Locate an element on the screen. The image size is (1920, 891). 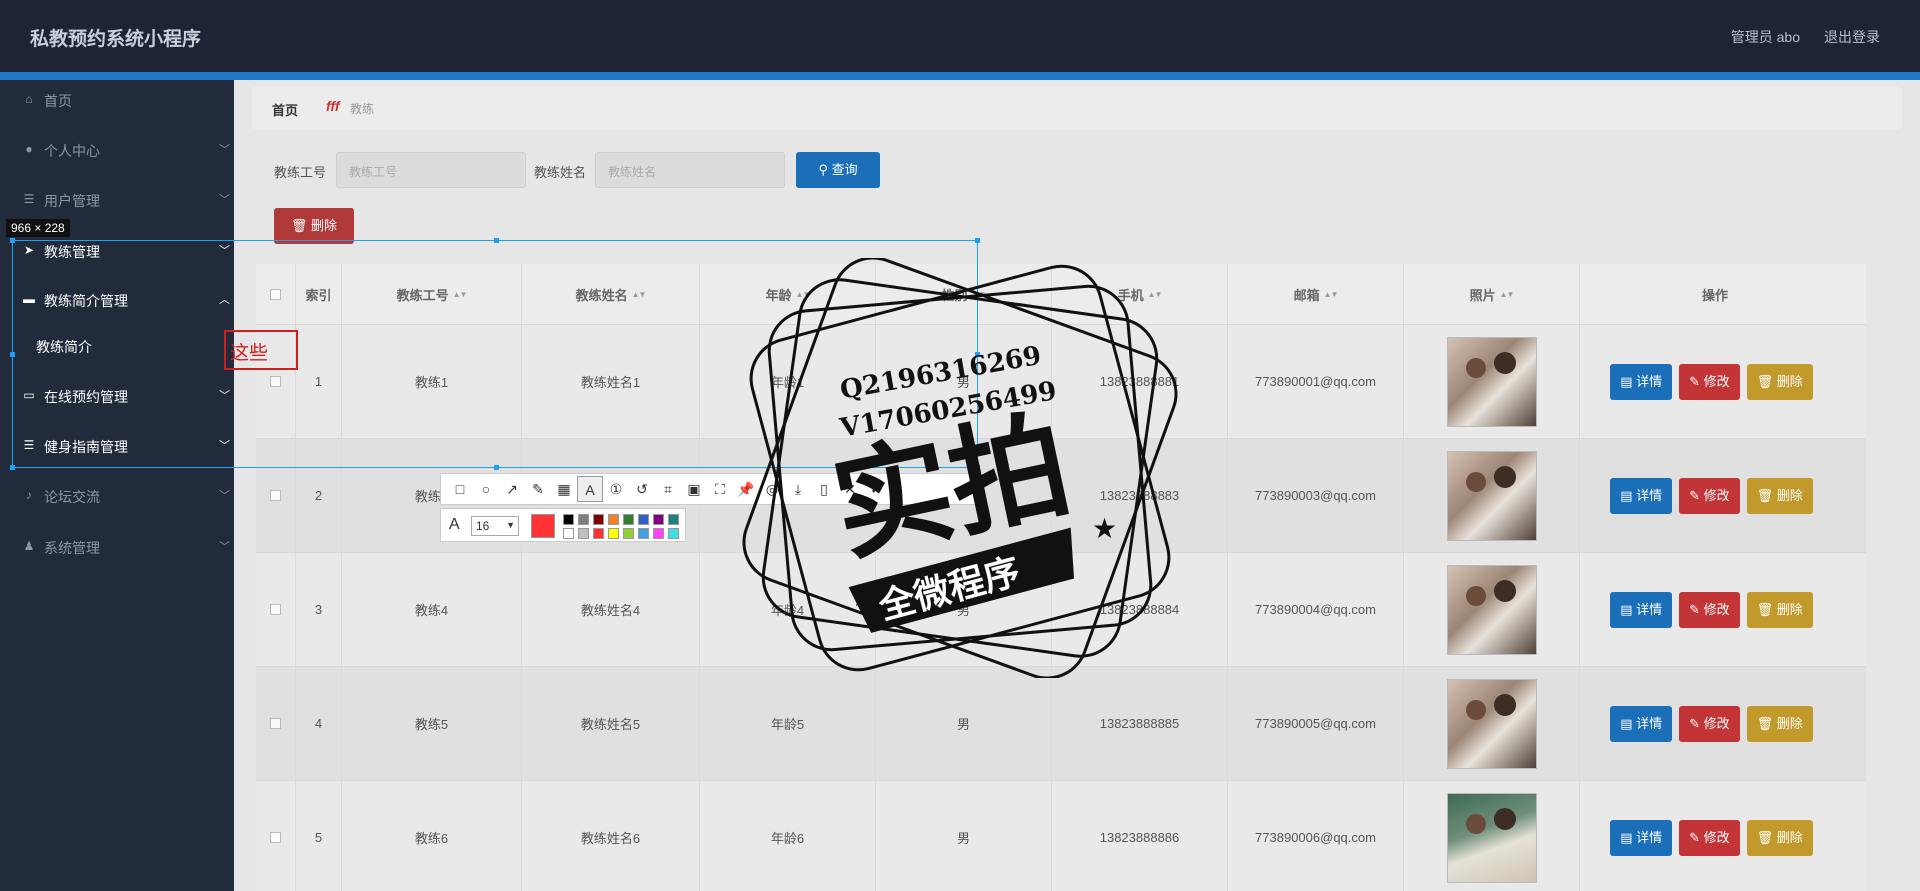
sidebar-item-forum: ♪ 论坛交流 ﹀ is located at coordinates (117, 496).